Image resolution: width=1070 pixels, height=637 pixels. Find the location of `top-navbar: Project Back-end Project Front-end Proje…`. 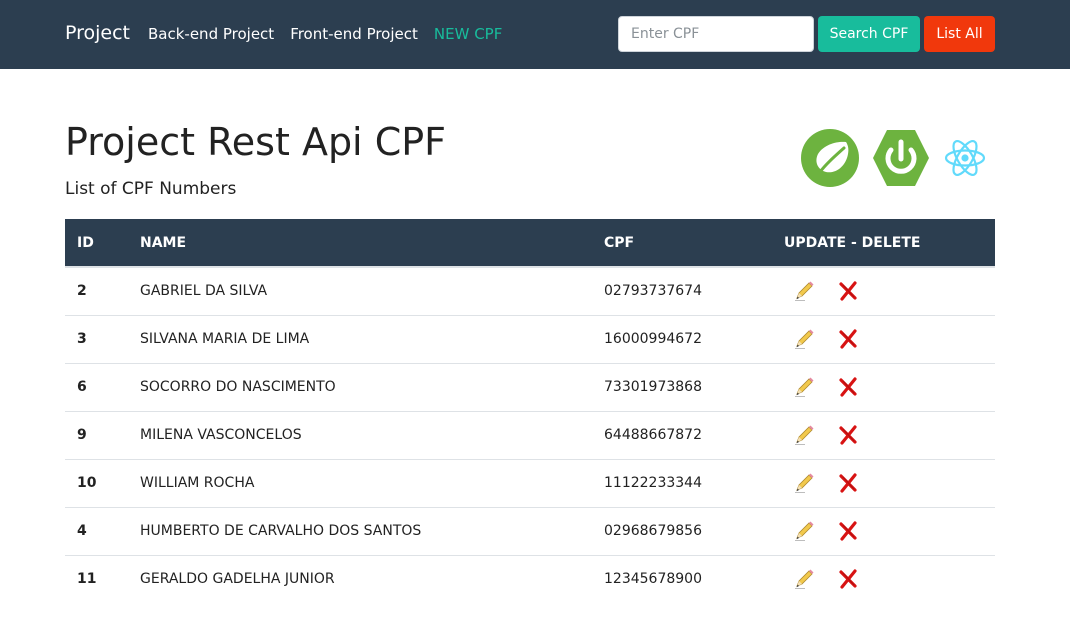

top-navbar: Project Back-end Project Front-end Proje… is located at coordinates (535, 34).